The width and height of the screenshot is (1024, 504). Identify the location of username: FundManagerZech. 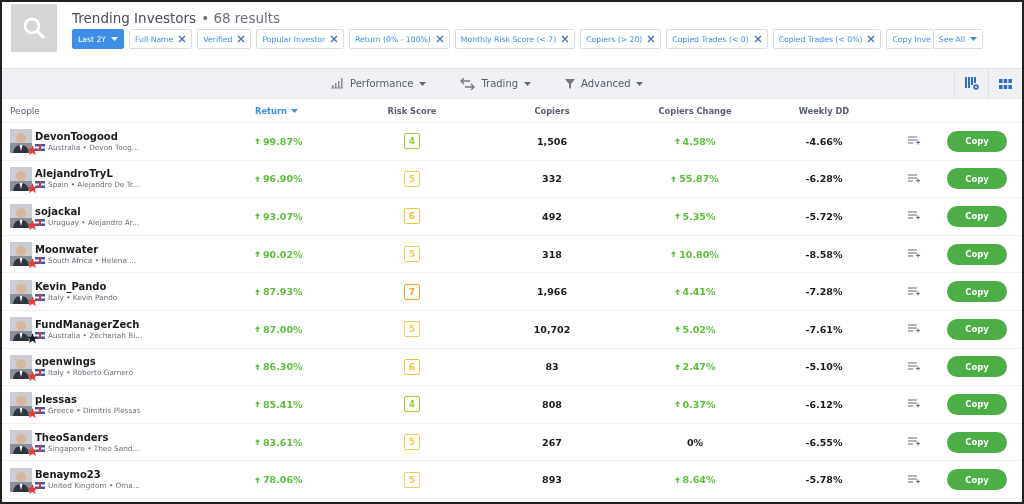
(89, 324).